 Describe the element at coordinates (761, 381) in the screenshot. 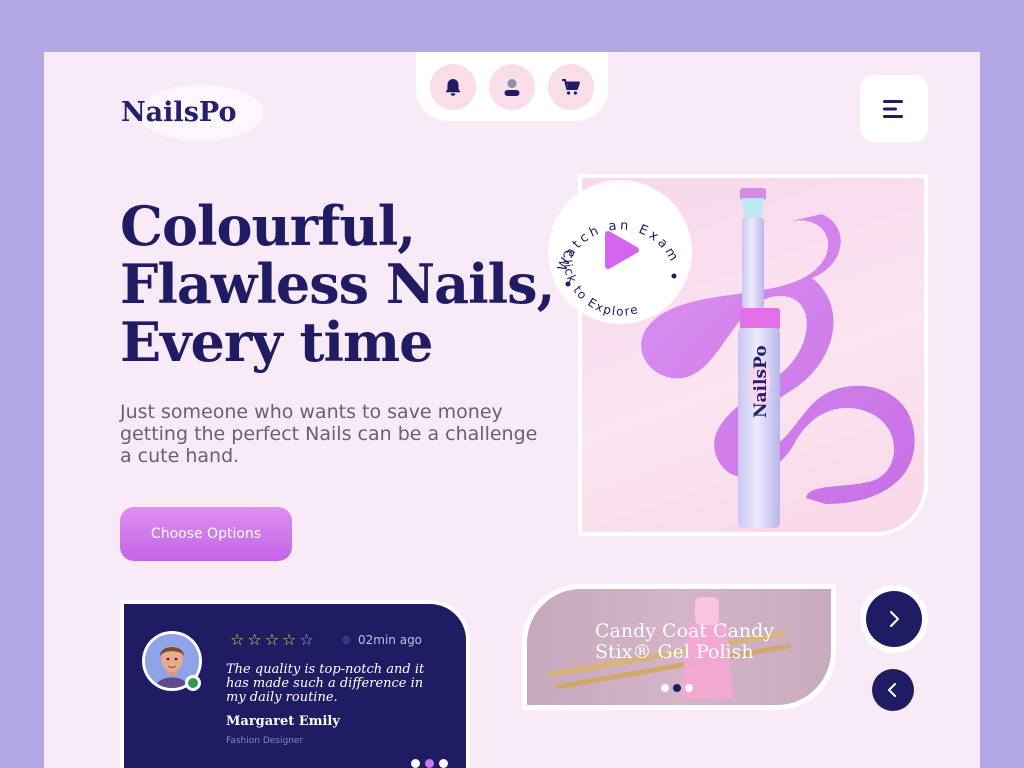

I see `pen-brand-label: NailsPo` at that location.